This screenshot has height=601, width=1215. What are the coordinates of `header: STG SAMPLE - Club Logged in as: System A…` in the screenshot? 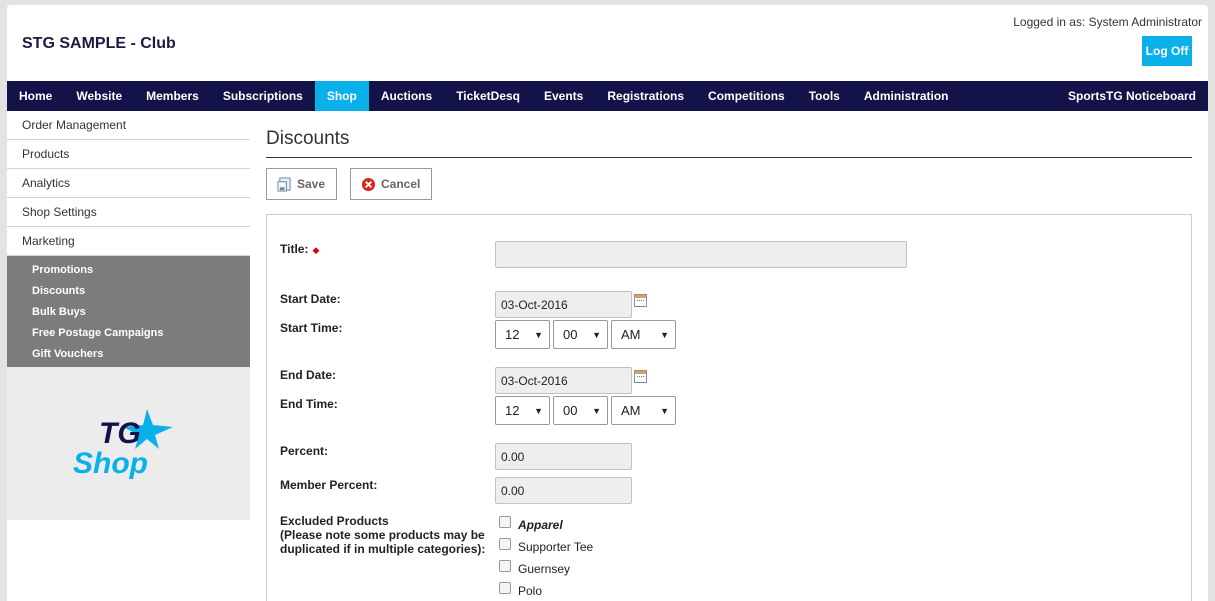 It's located at (607, 43).